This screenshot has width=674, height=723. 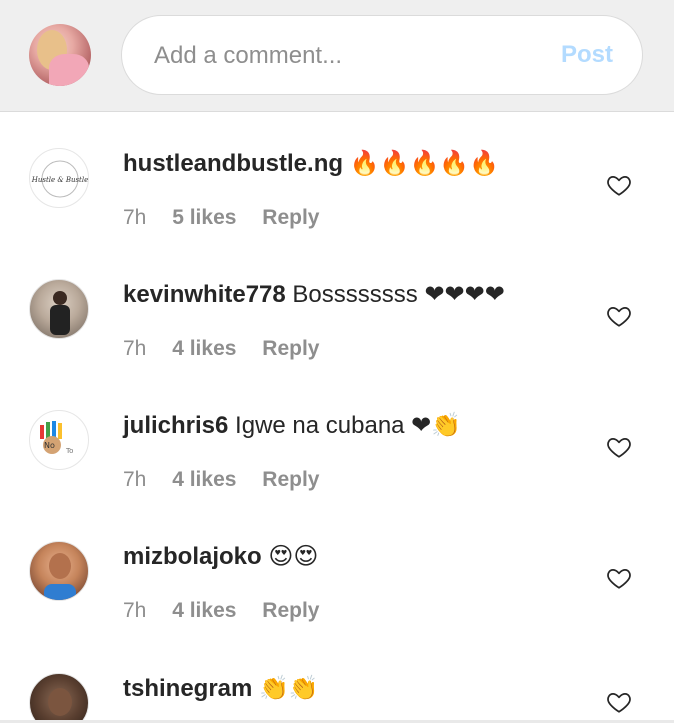 I want to click on comment-text: 👏👏, so click(x=289, y=688).